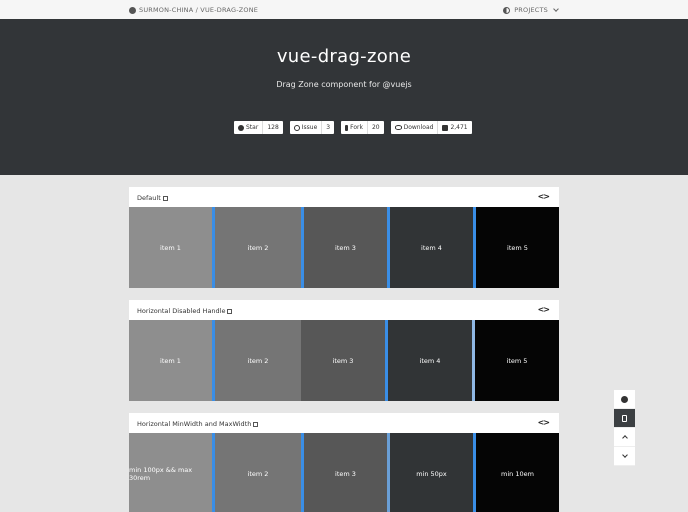 The height and width of the screenshot is (512, 688). What do you see at coordinates (344, 56) in the screenshot?
I see `page-title: vue-drag-zone` at bounding box center [344, 56].